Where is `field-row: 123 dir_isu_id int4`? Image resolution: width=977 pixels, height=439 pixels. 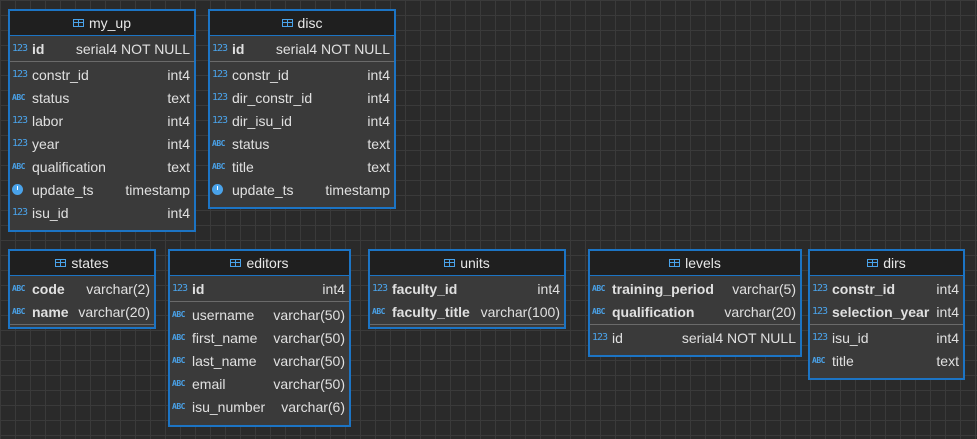 field-row: 123 dir_isu_id int4 is located at coordinates (302, 120).